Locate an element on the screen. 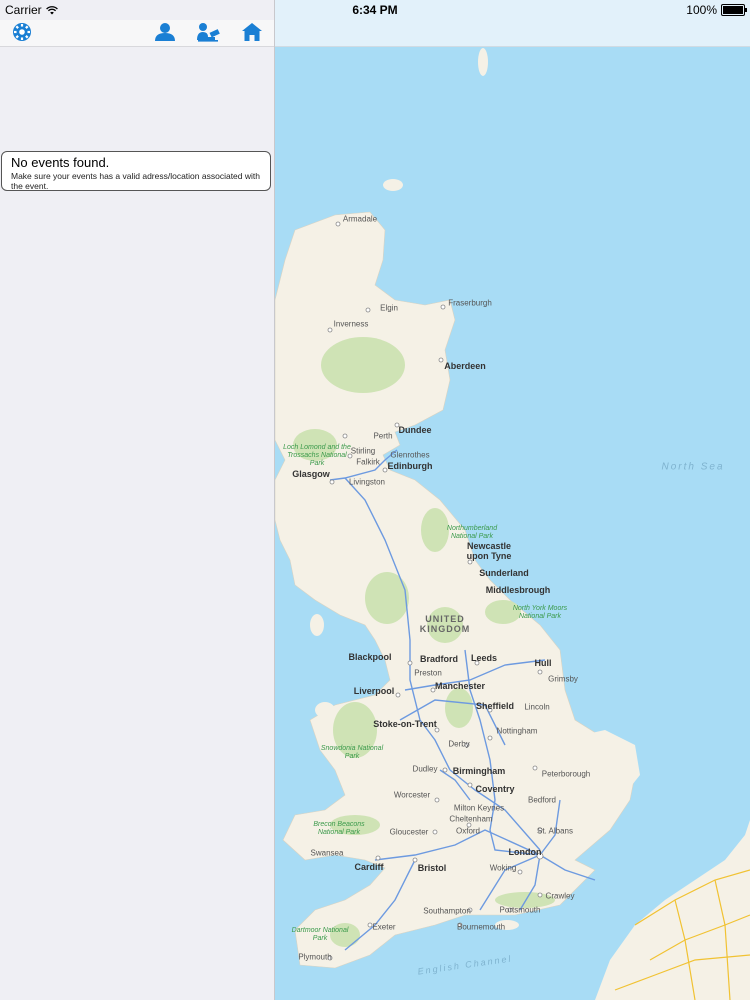 This screenshot has width=750, height=1000. map-label: Perth is located at coordinates (383, 436).